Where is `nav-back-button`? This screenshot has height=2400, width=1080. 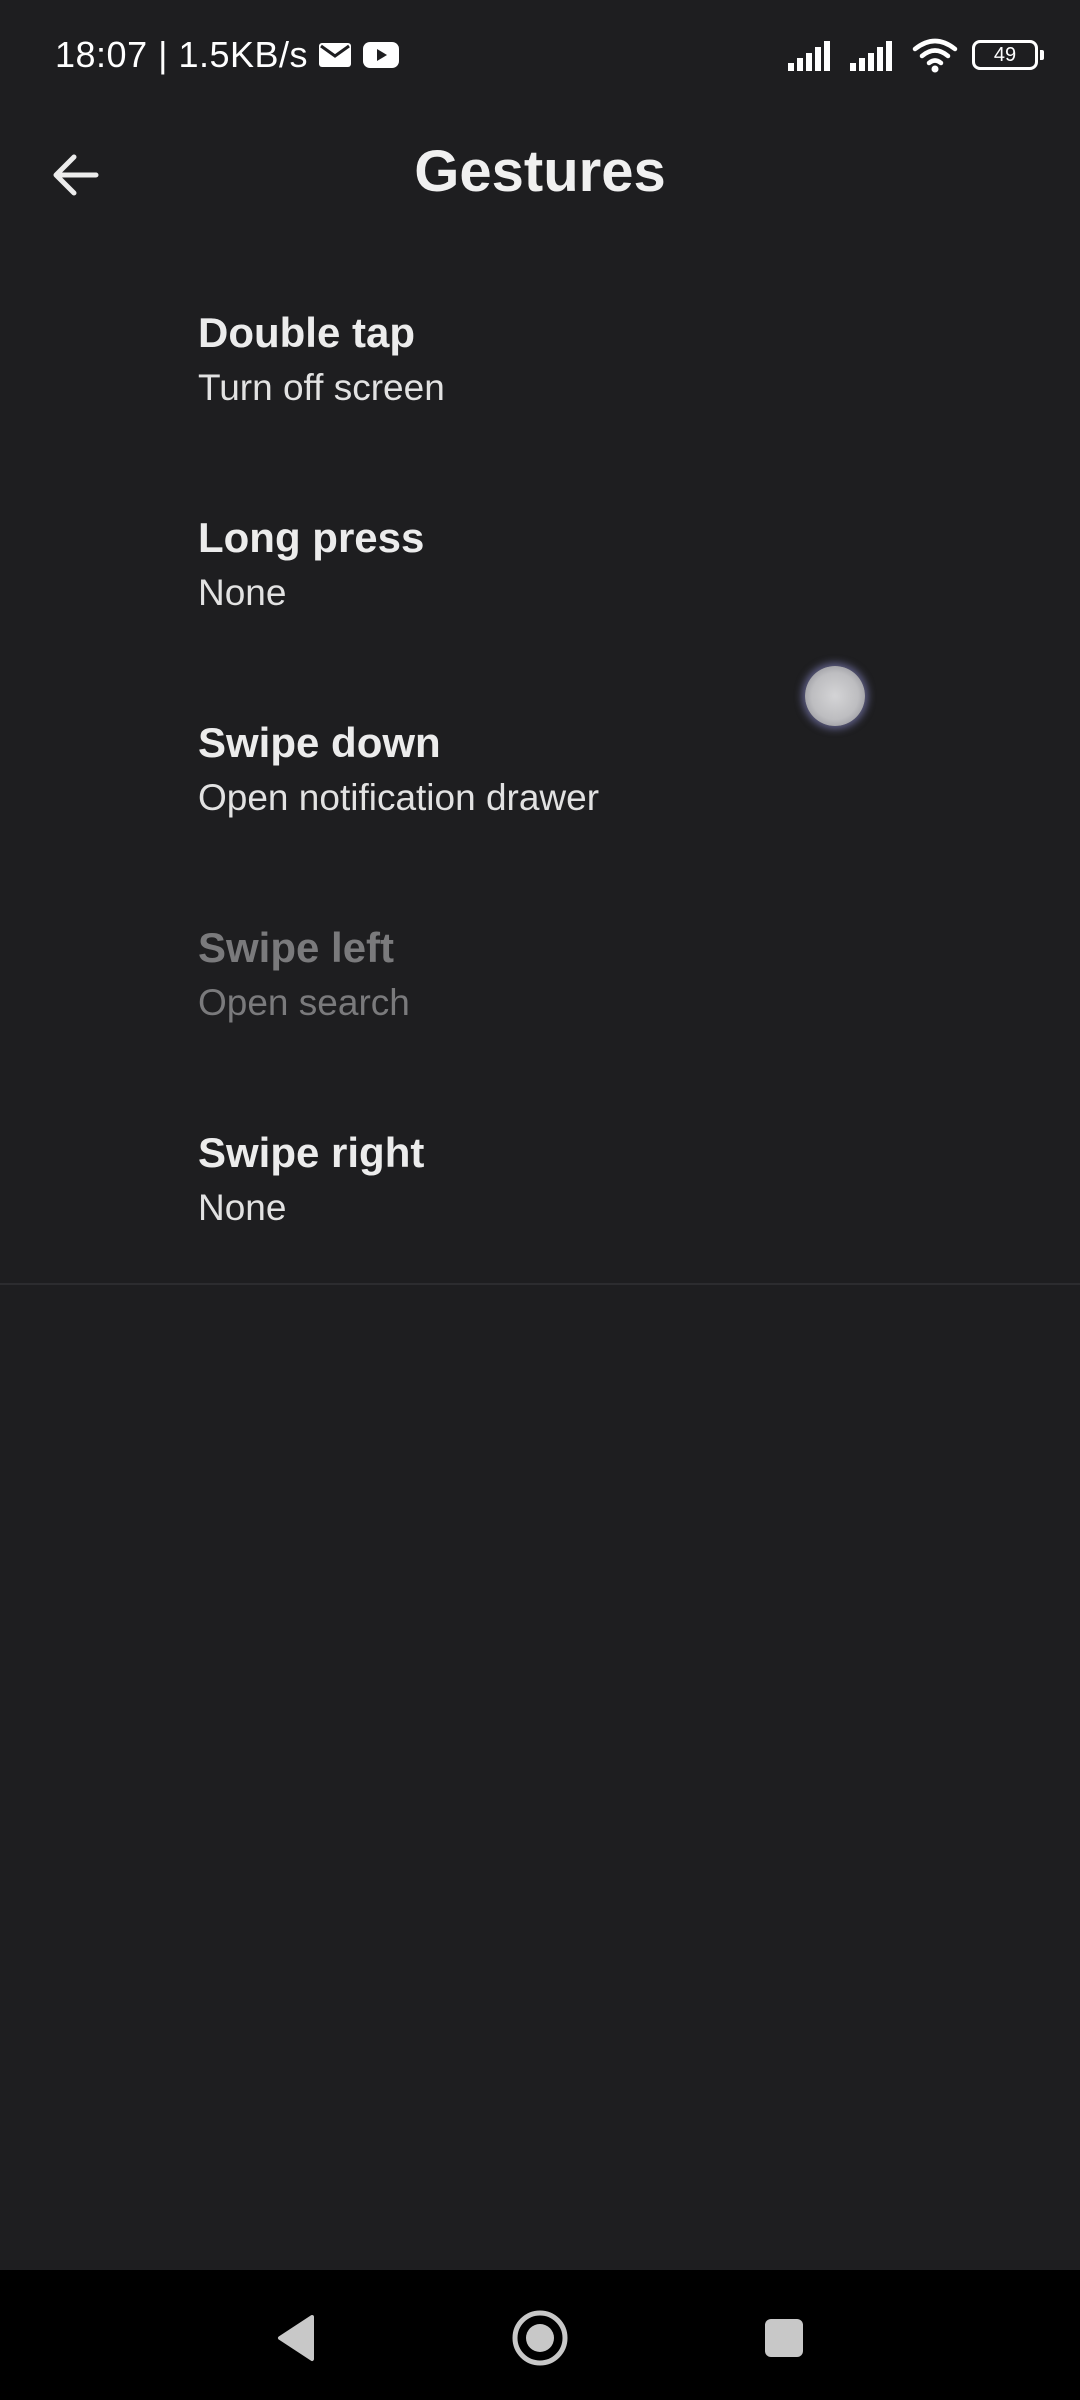 nav-back-button is located at coordinates (296, 2338).